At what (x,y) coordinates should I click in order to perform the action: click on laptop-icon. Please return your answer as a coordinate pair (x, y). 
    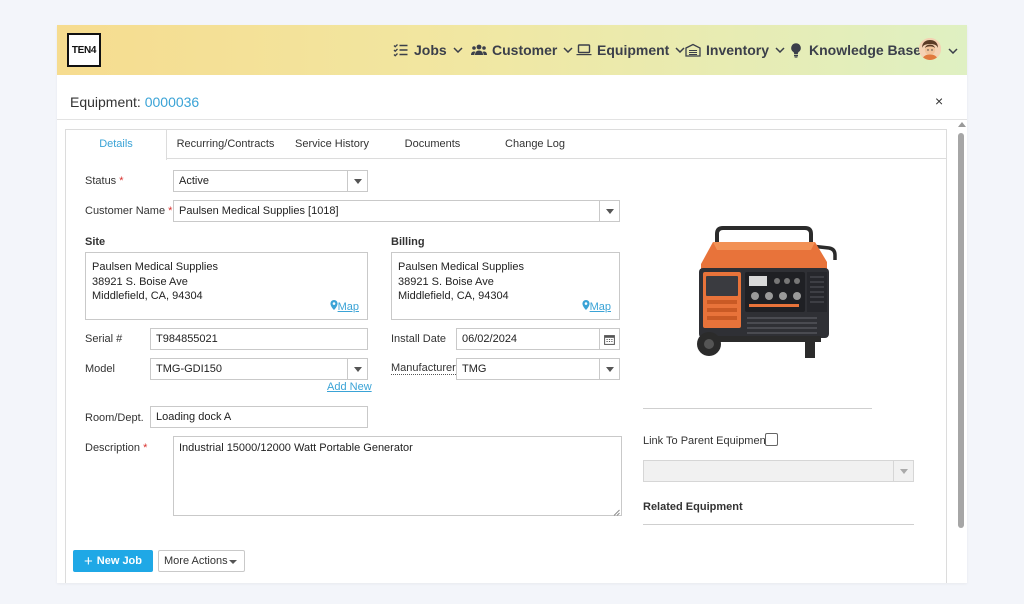
    Looking at the image, I should click on (584, 50).